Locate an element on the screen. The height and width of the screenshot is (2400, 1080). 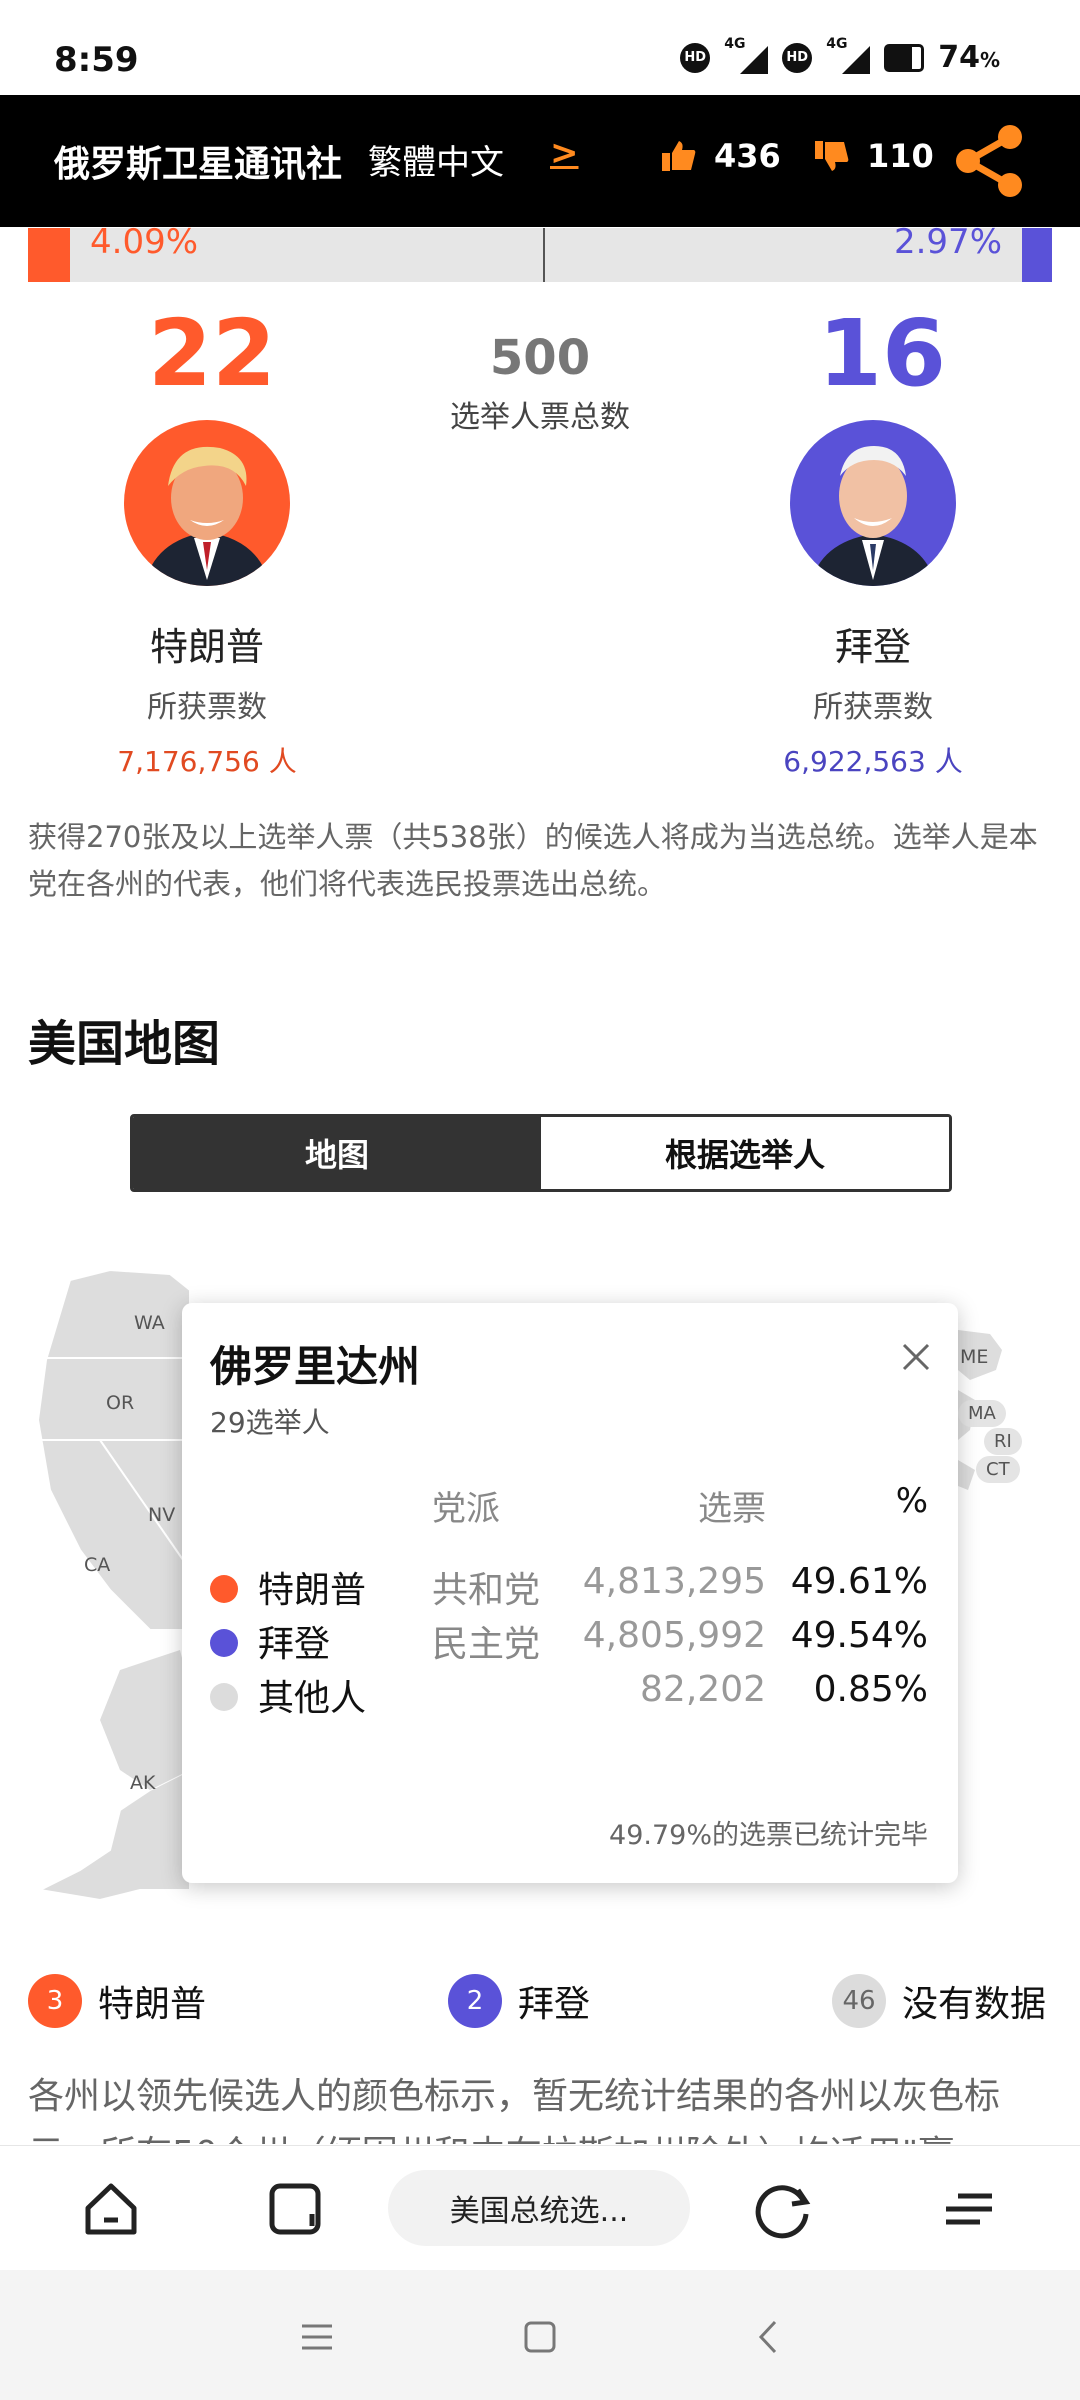
popup-row: 其他人 82,202 0.85% is located at coordinates (570, 1691).